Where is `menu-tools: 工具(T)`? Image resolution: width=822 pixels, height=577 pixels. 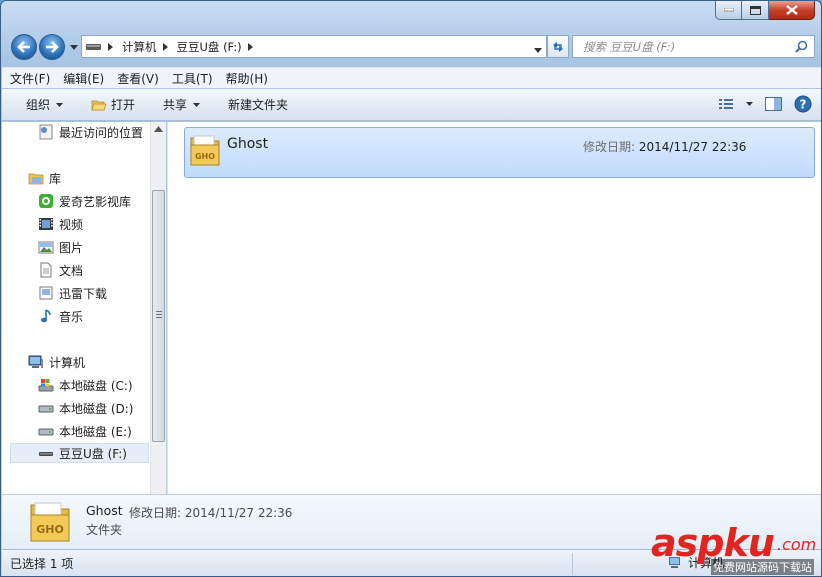
menu-tools: 工具(T) is located at coordinates (192, 78).